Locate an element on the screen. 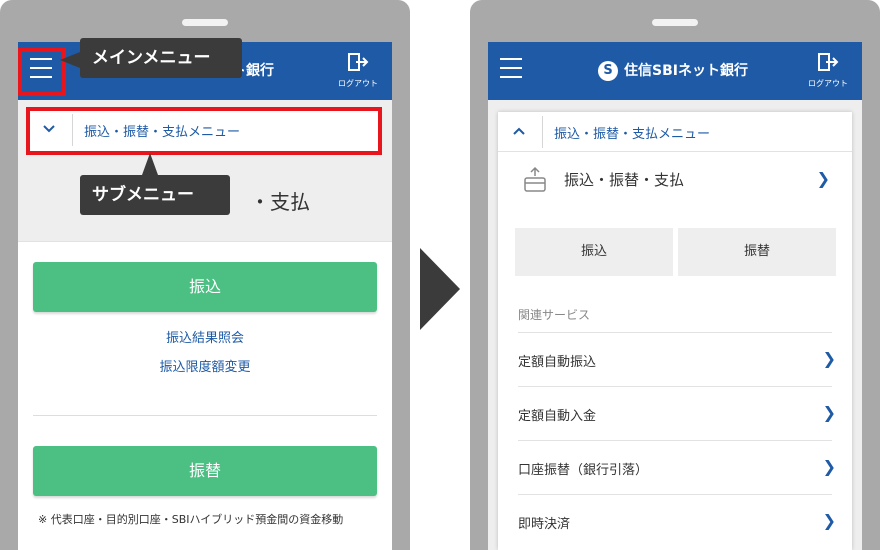  main-menu-highlight is located at coordinates (42, 72).